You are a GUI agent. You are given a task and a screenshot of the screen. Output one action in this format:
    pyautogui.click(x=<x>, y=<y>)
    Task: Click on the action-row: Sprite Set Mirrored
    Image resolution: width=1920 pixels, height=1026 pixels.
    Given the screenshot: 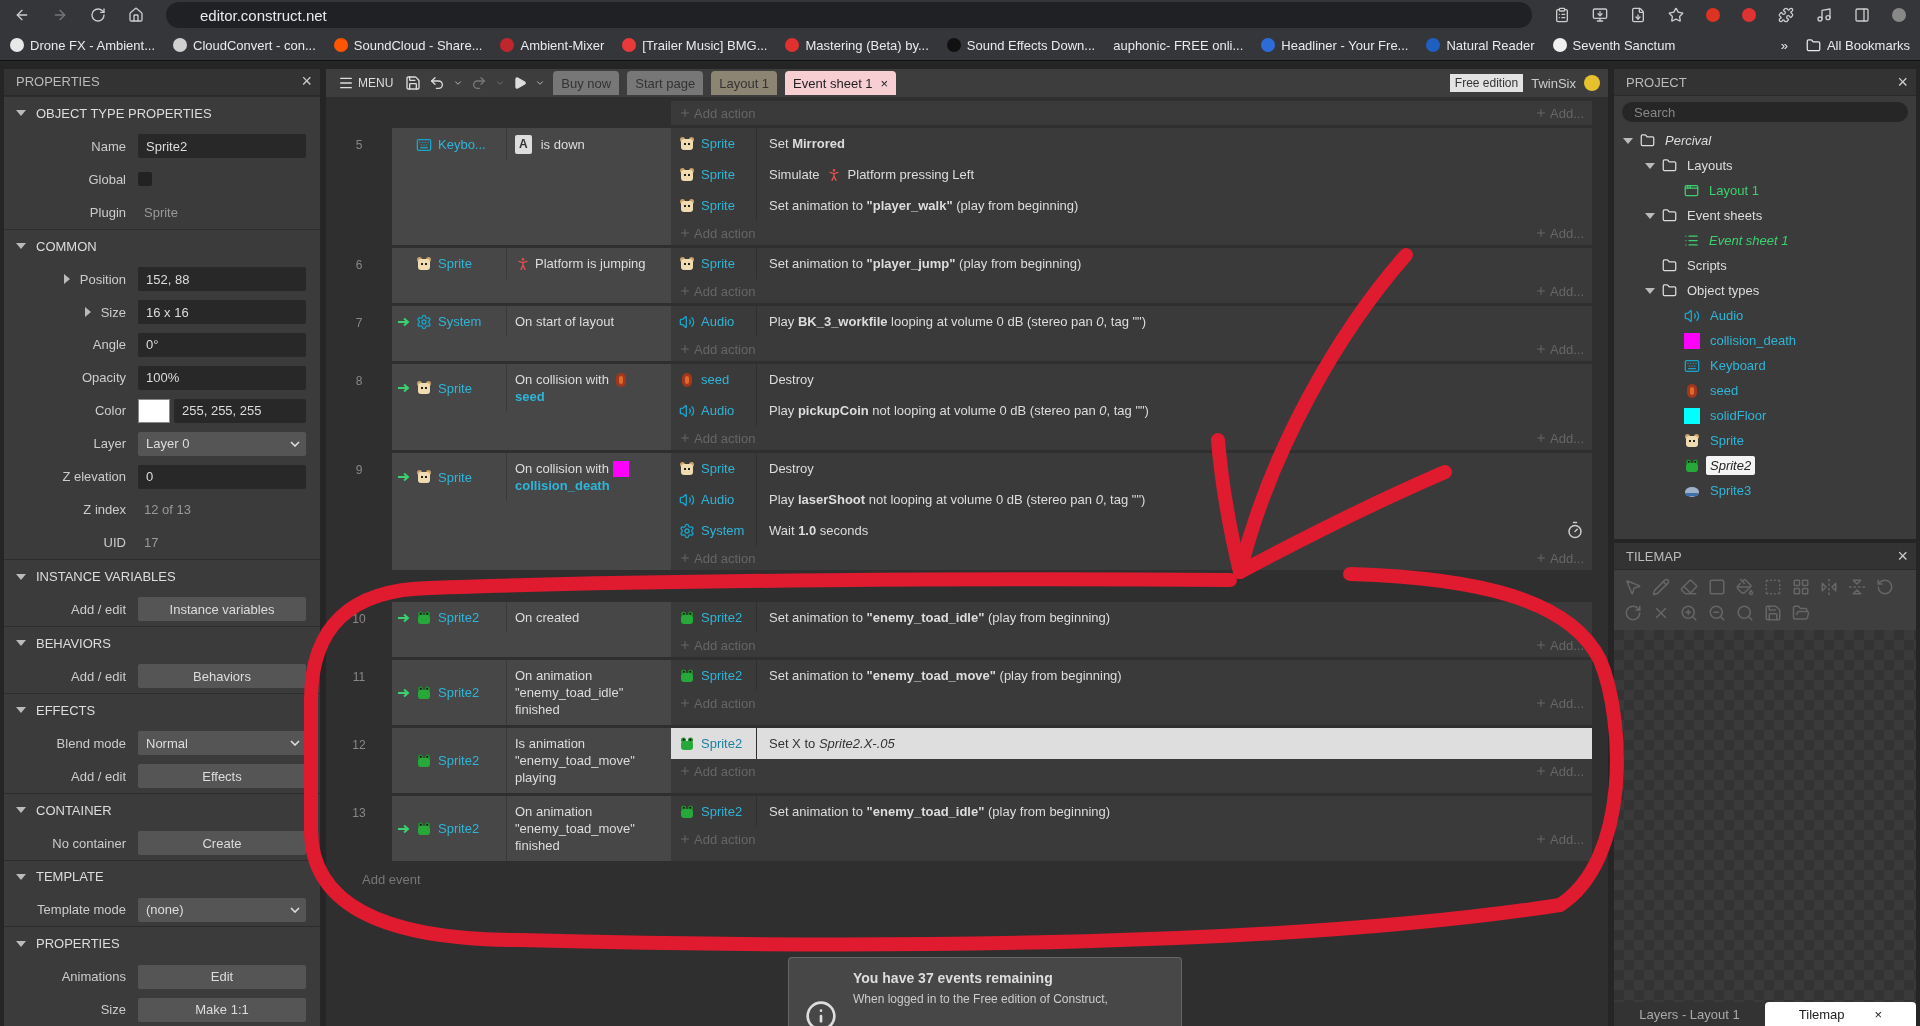 What is the action you would take?
    pyautogui.click(x=1131, y=143)
    